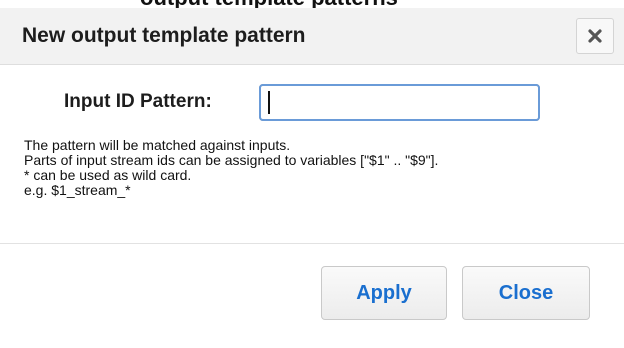  I want to click on apply-button: Apply, so click(384, 293).